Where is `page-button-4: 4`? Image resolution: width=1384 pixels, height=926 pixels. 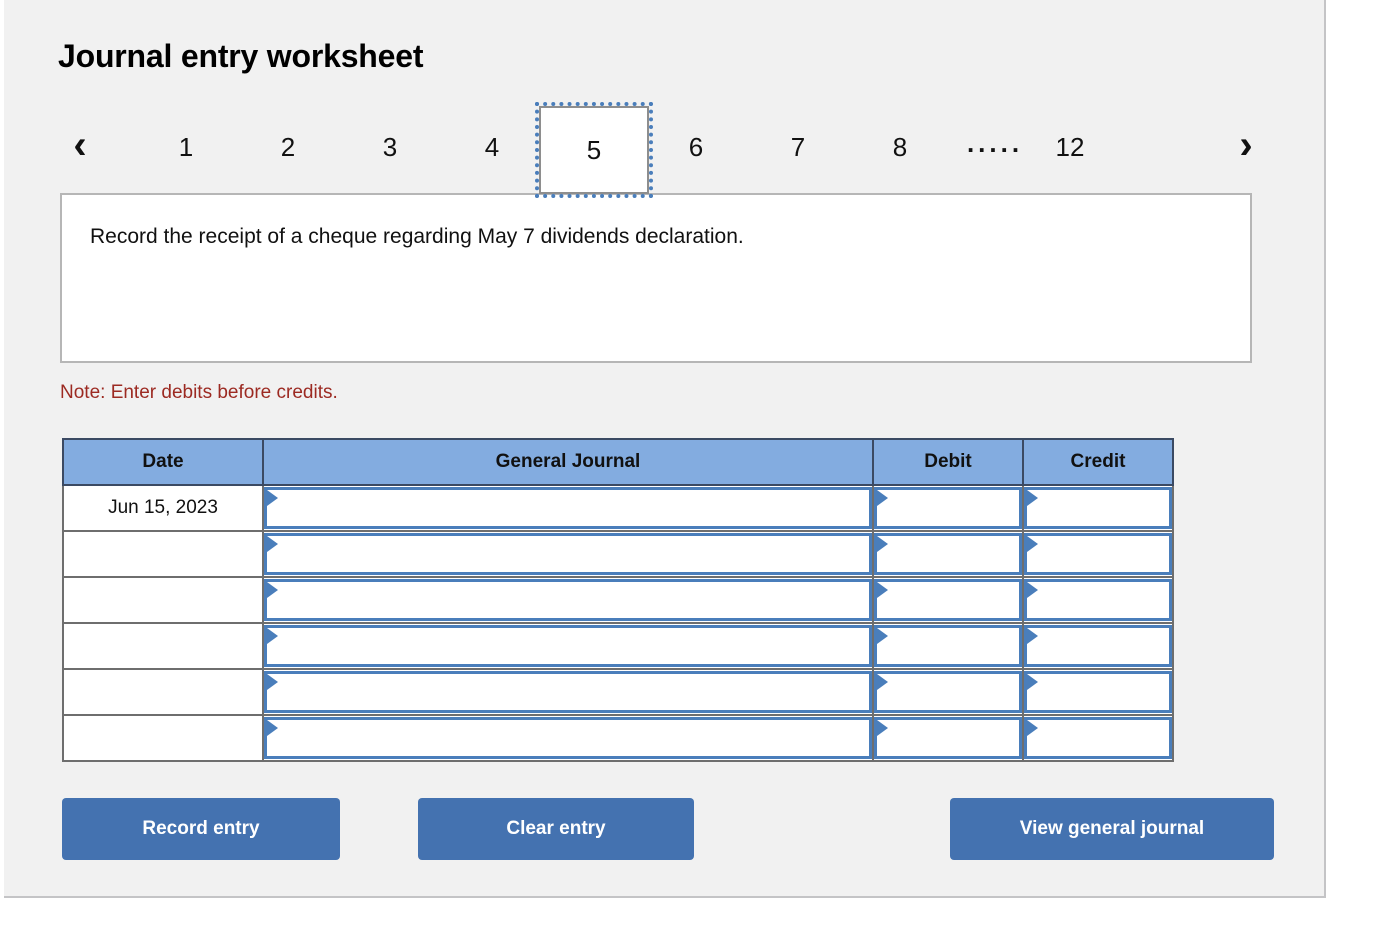
page-button-4: 4 is located at coordinates (492, 147).